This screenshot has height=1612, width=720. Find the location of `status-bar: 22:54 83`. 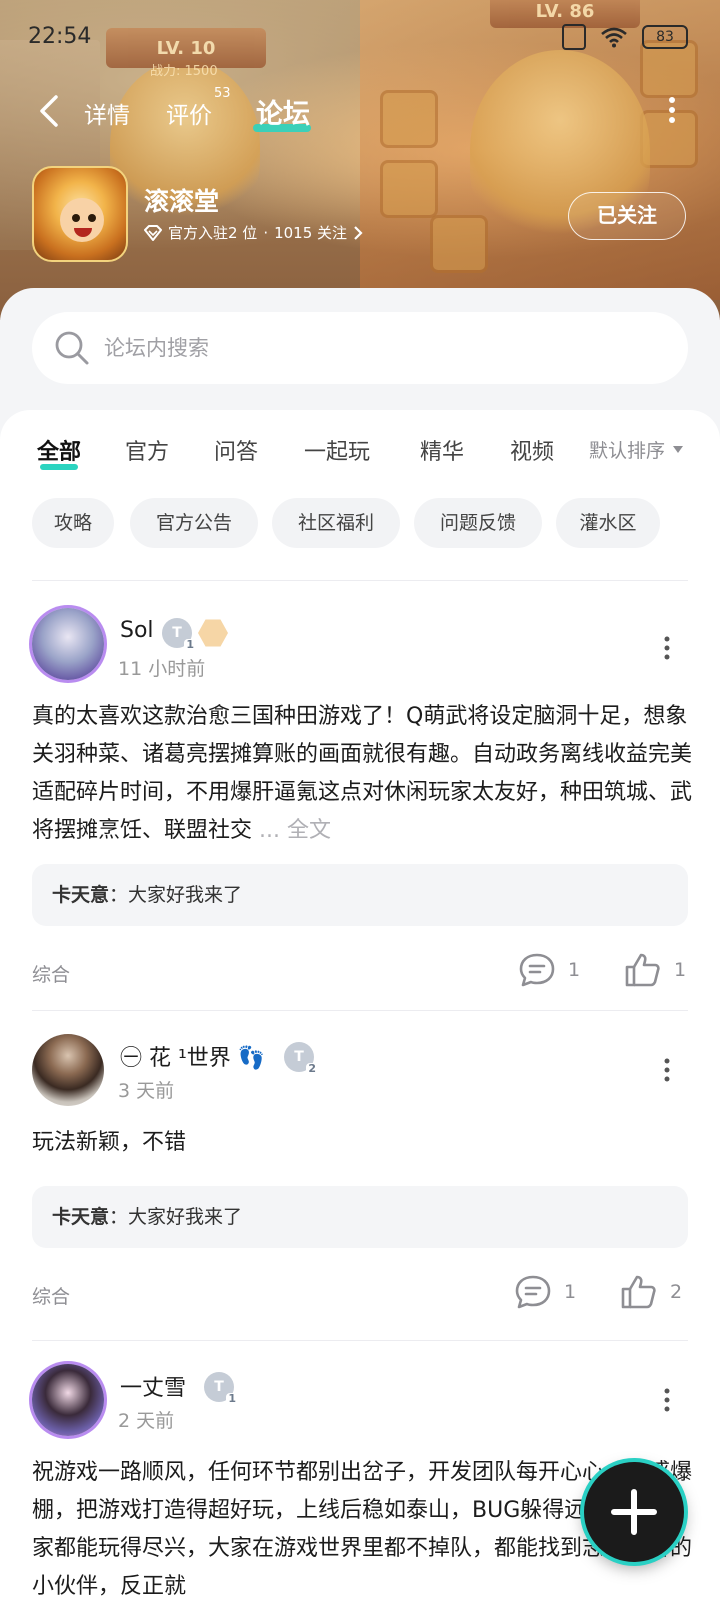

status-bar: 22:54 83 is located at coordinates (360, 38).